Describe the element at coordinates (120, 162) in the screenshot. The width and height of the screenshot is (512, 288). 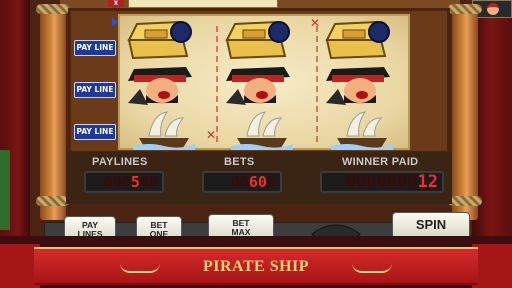
I see `paylines-label: PAYLINES` at that location.